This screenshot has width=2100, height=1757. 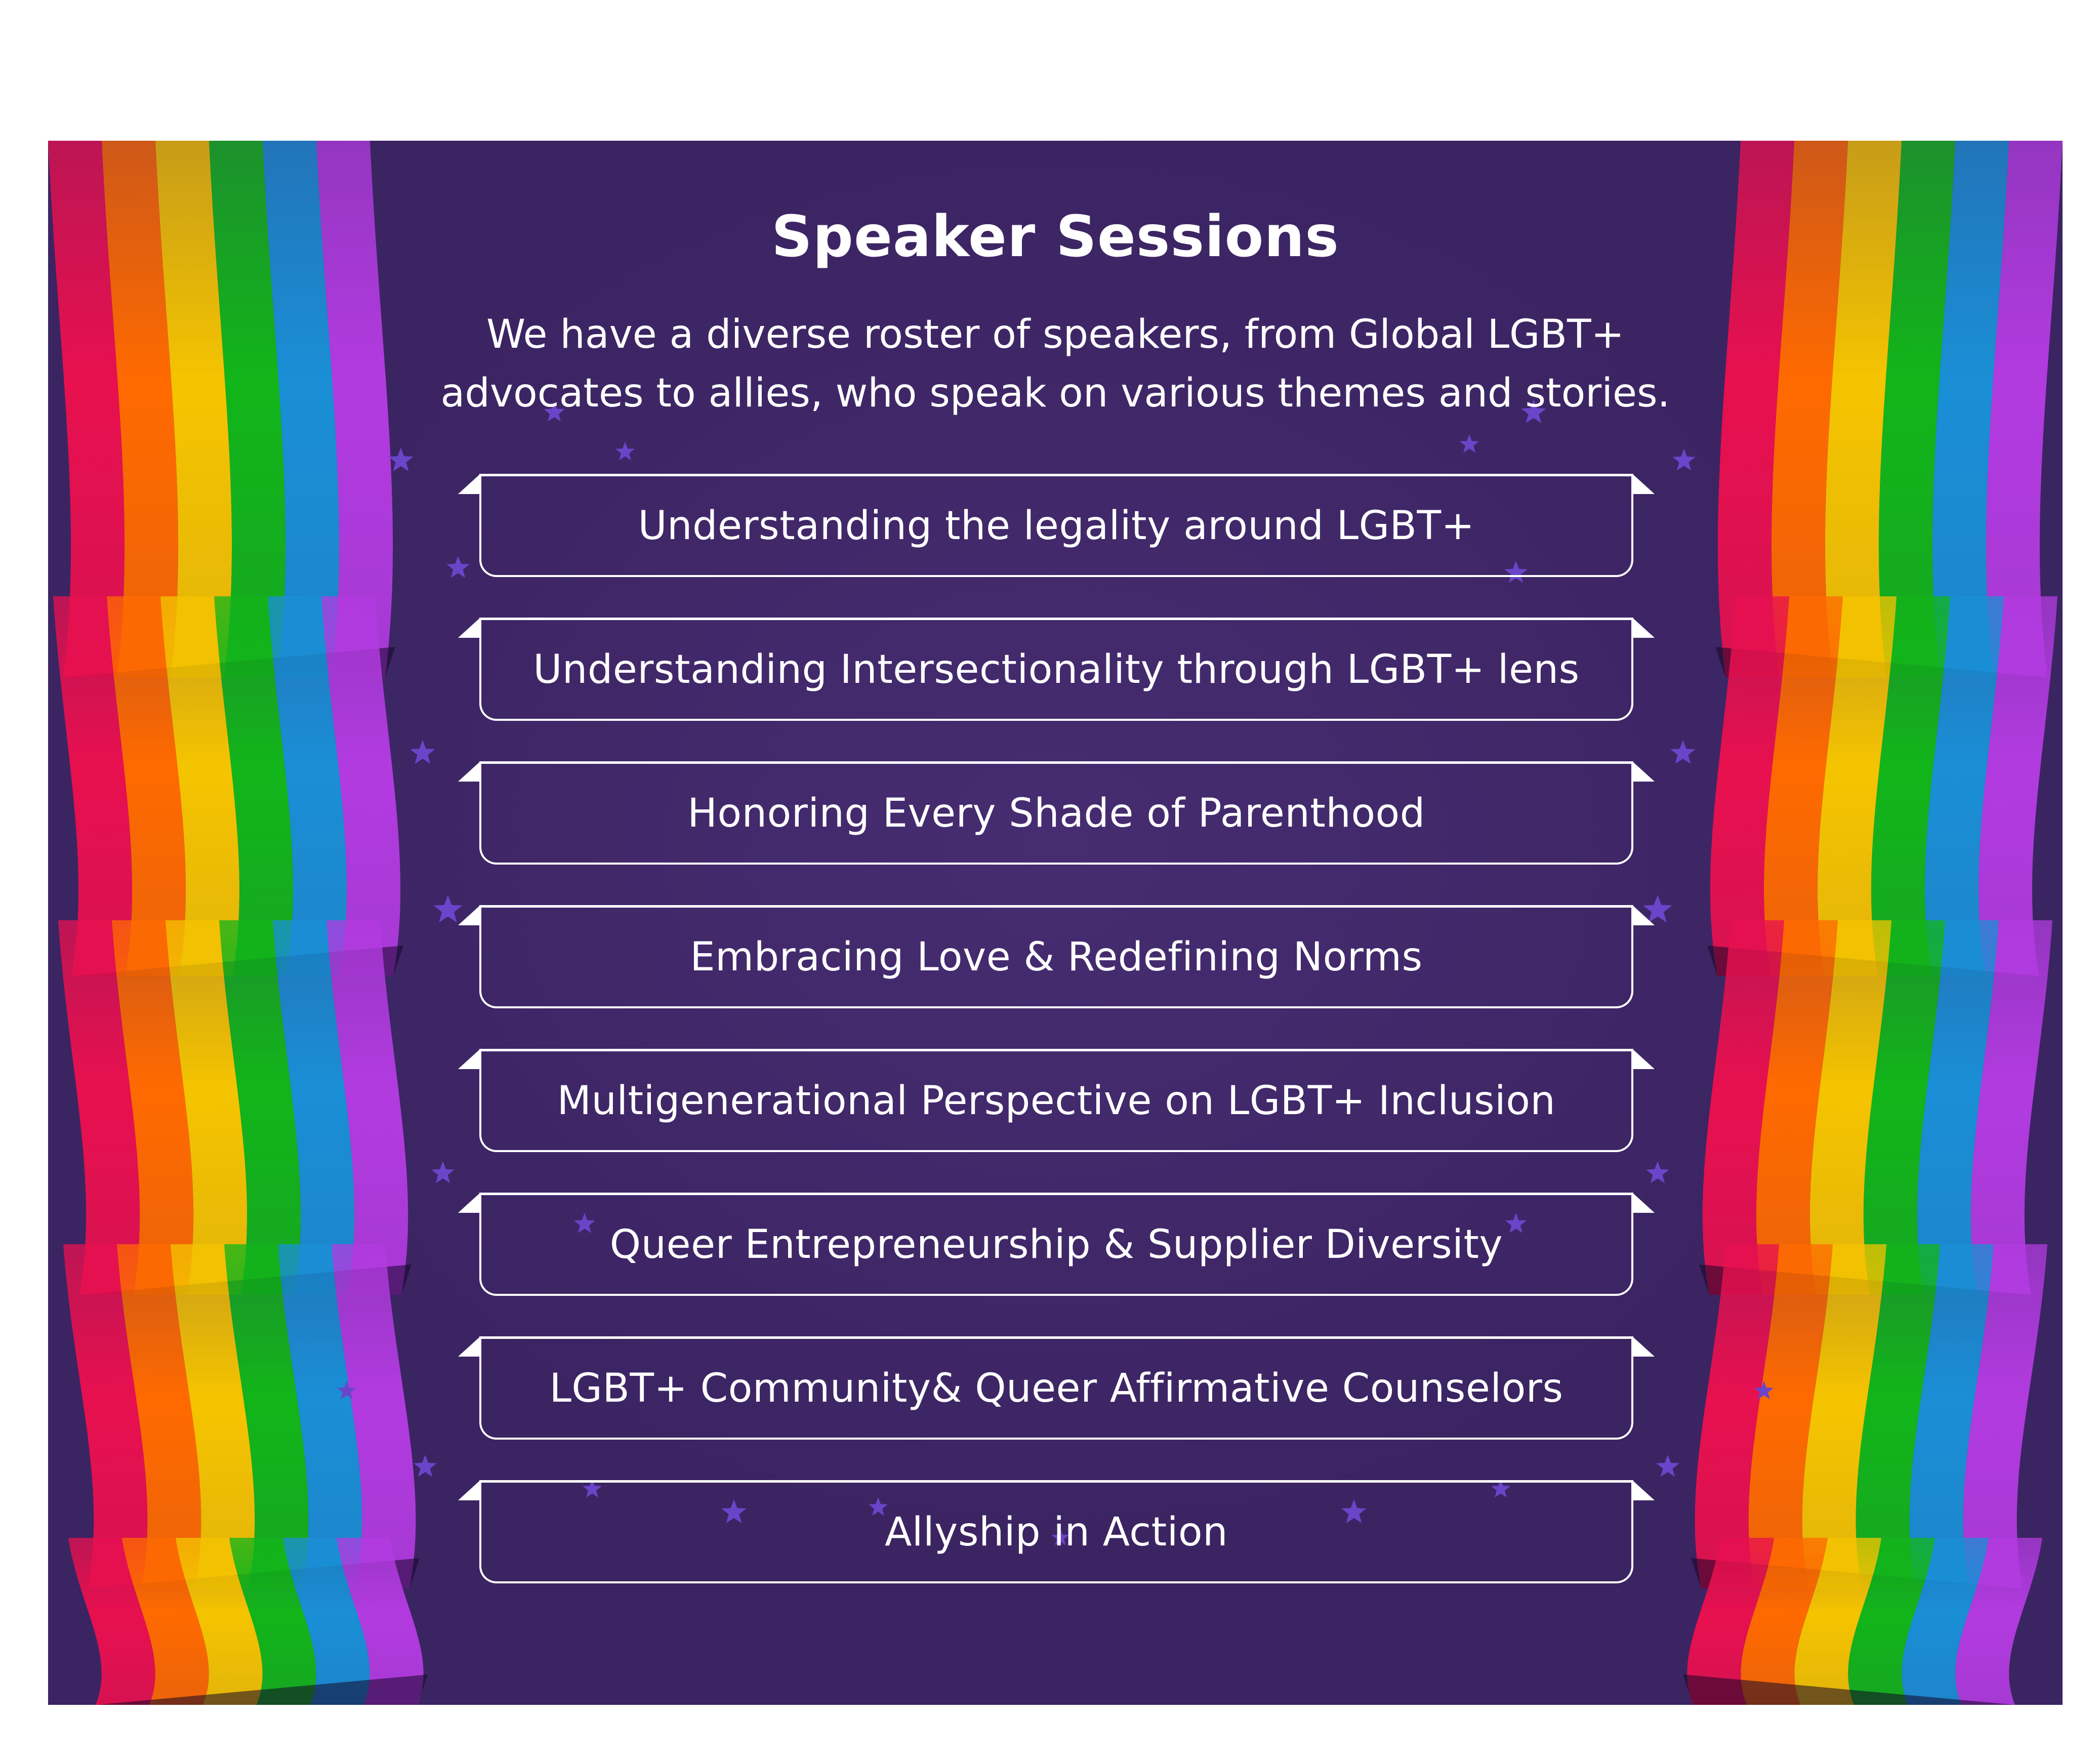 I want to click on session-label: Honoring Every Shade of Parenthood, so click(x=1056, y=813).